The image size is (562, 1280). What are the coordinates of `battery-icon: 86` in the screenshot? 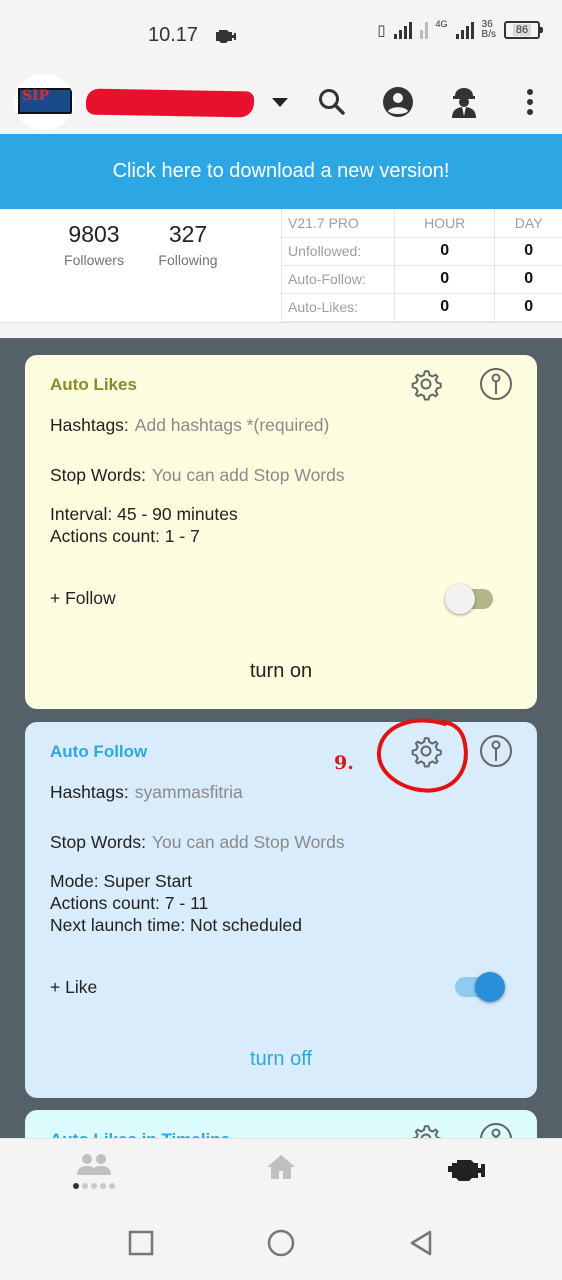 It's located at (523, 30).